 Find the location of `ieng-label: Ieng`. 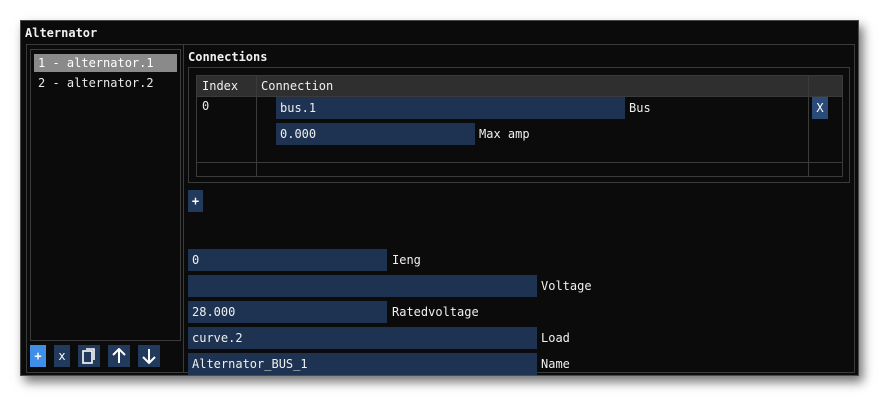

ieng-label: Ieng is located at coordinates (406, 260).